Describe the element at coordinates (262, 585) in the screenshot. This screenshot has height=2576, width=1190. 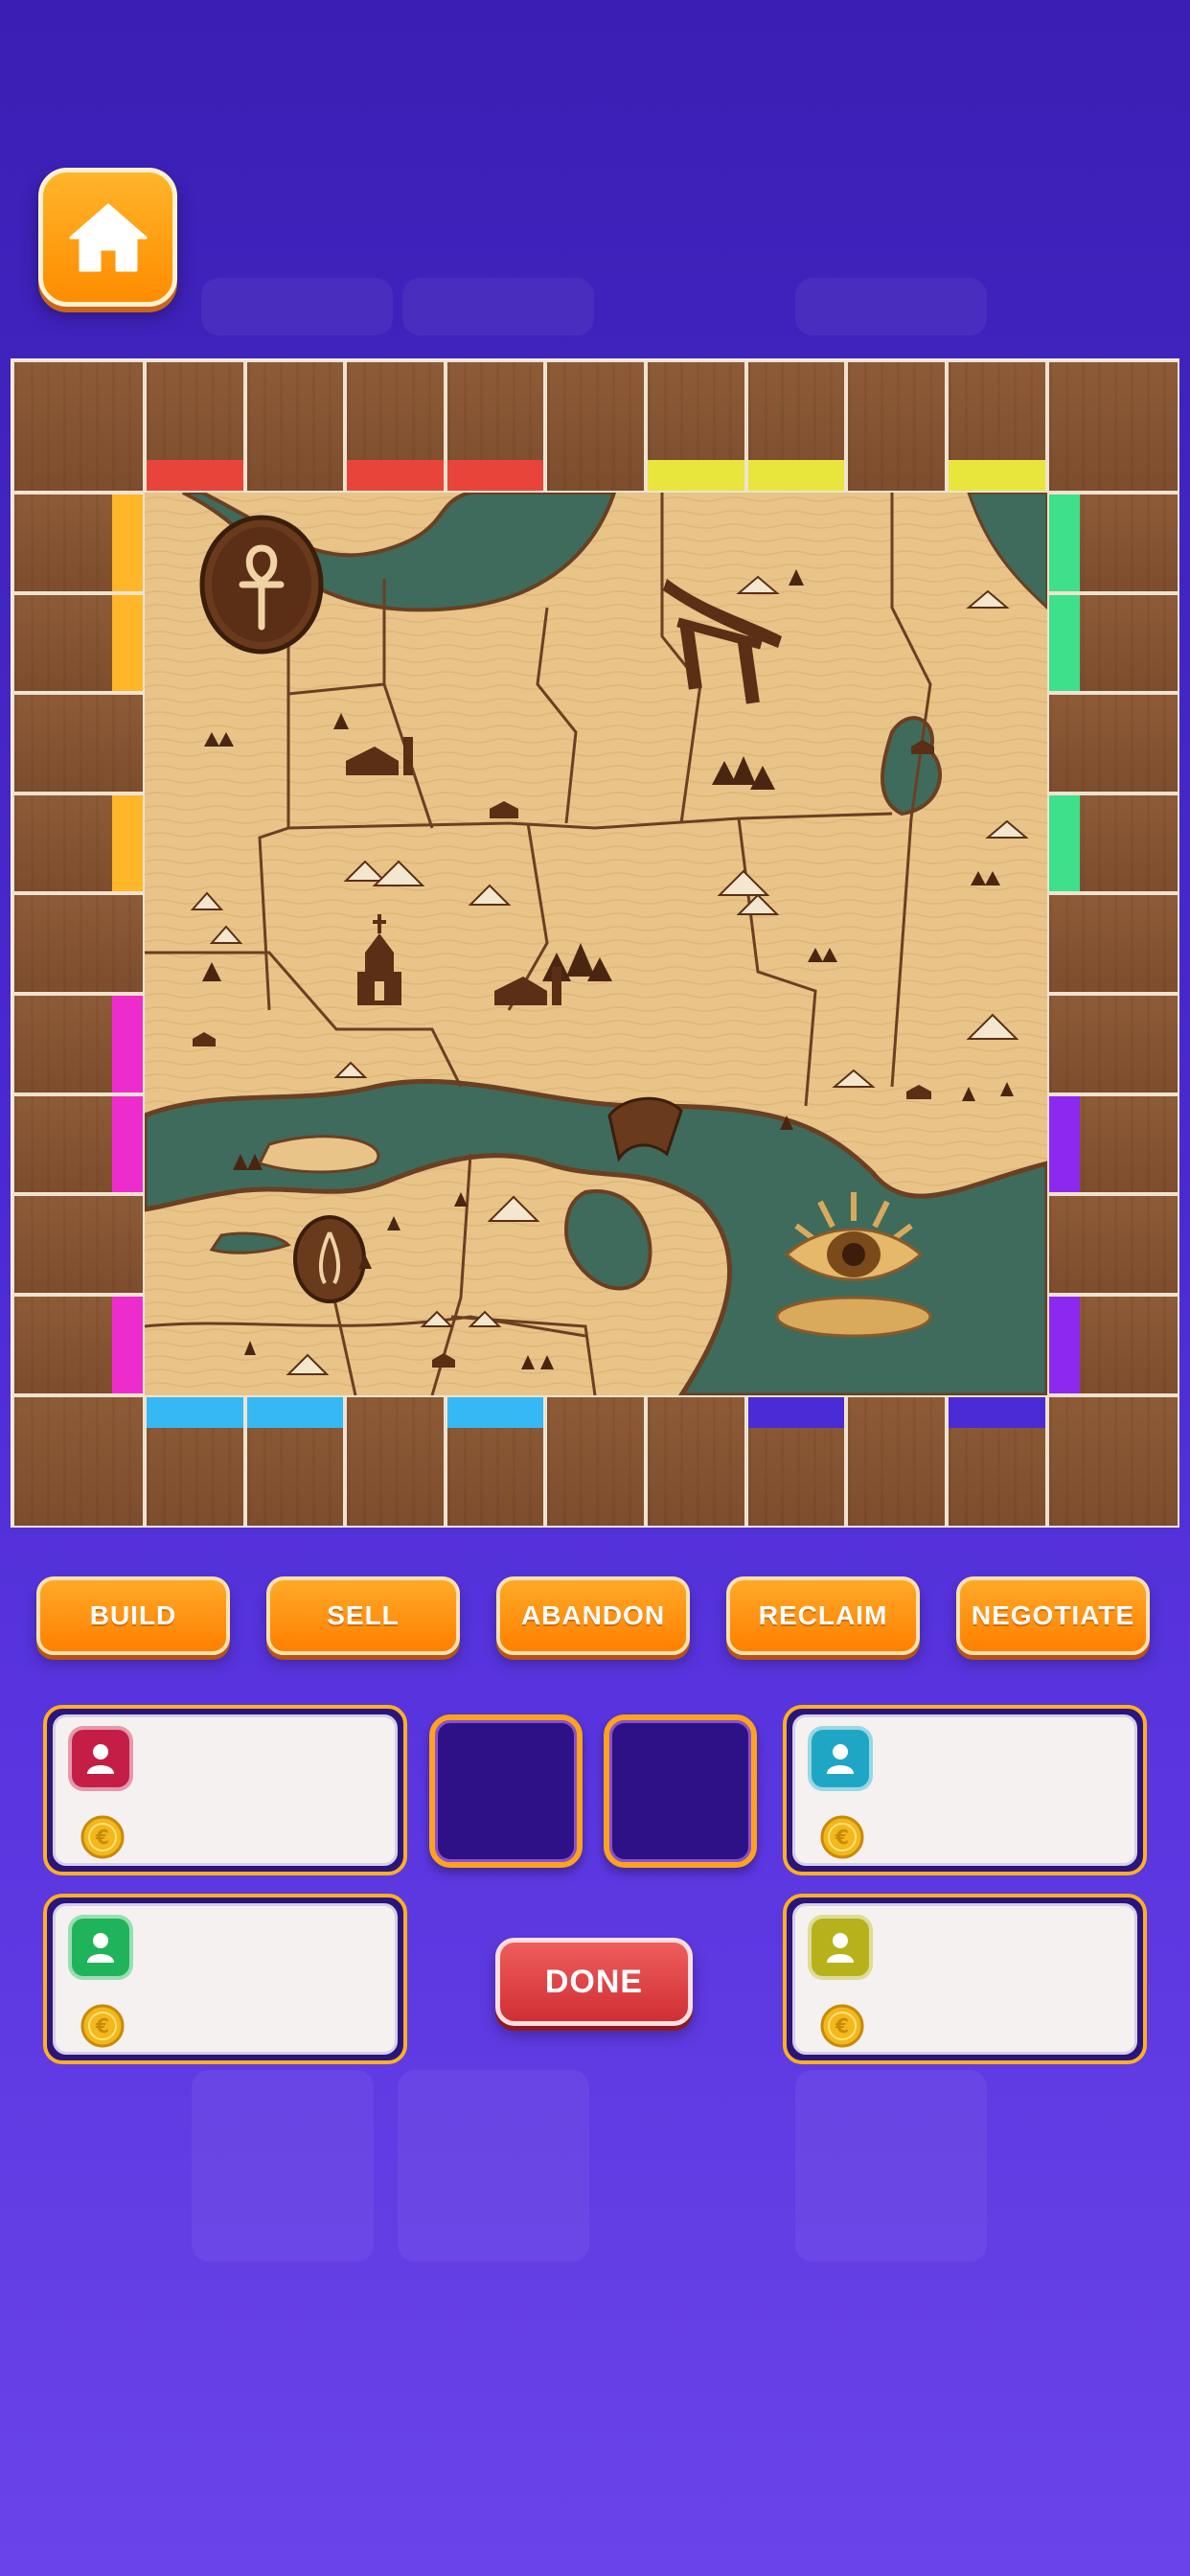
I see `ankh-icon` at that location.